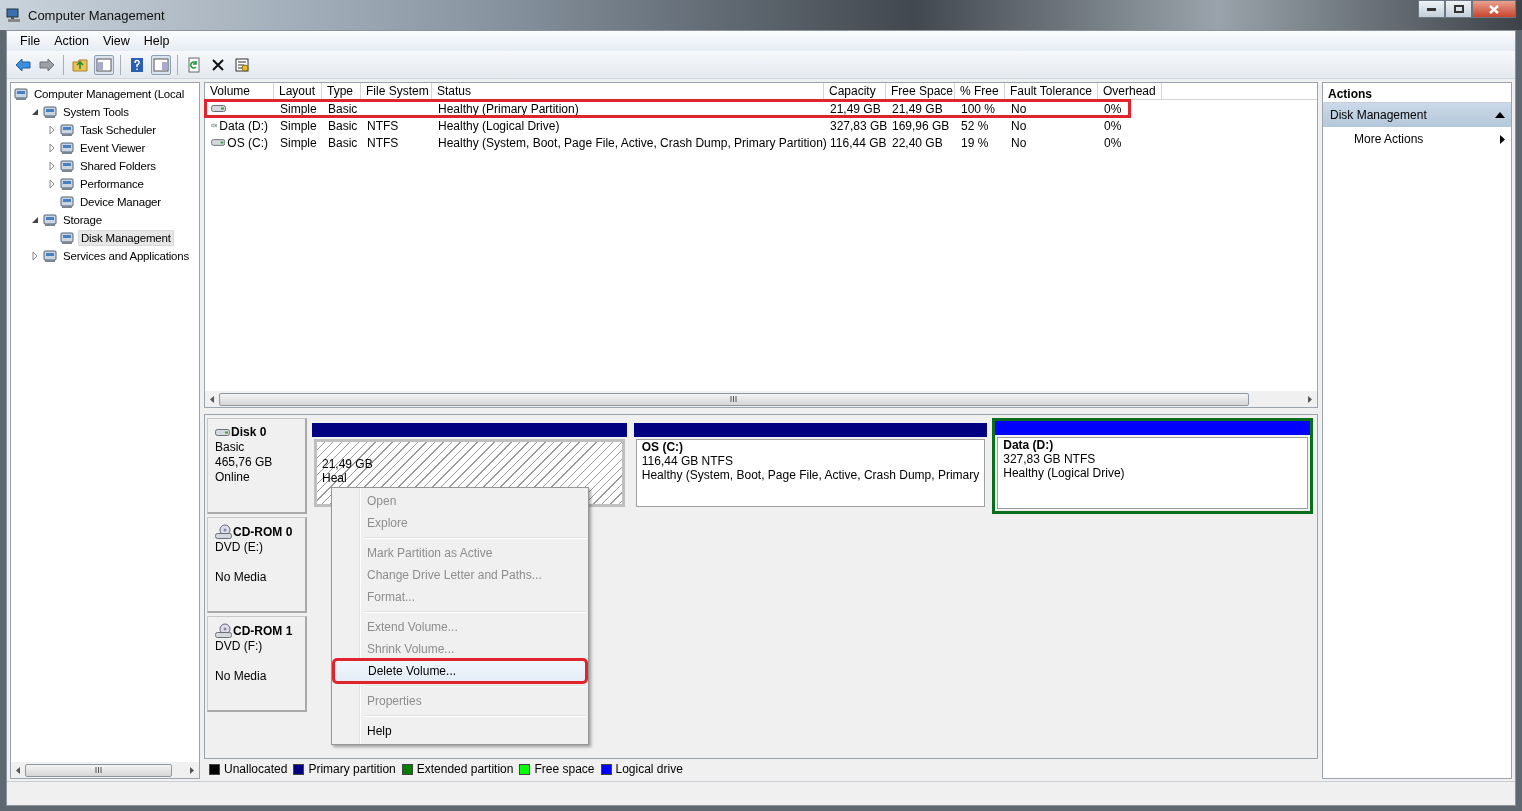 This screenshot has width=1522, height=811. I want to click on partition-name: Data (D:), so click(1029, 445).